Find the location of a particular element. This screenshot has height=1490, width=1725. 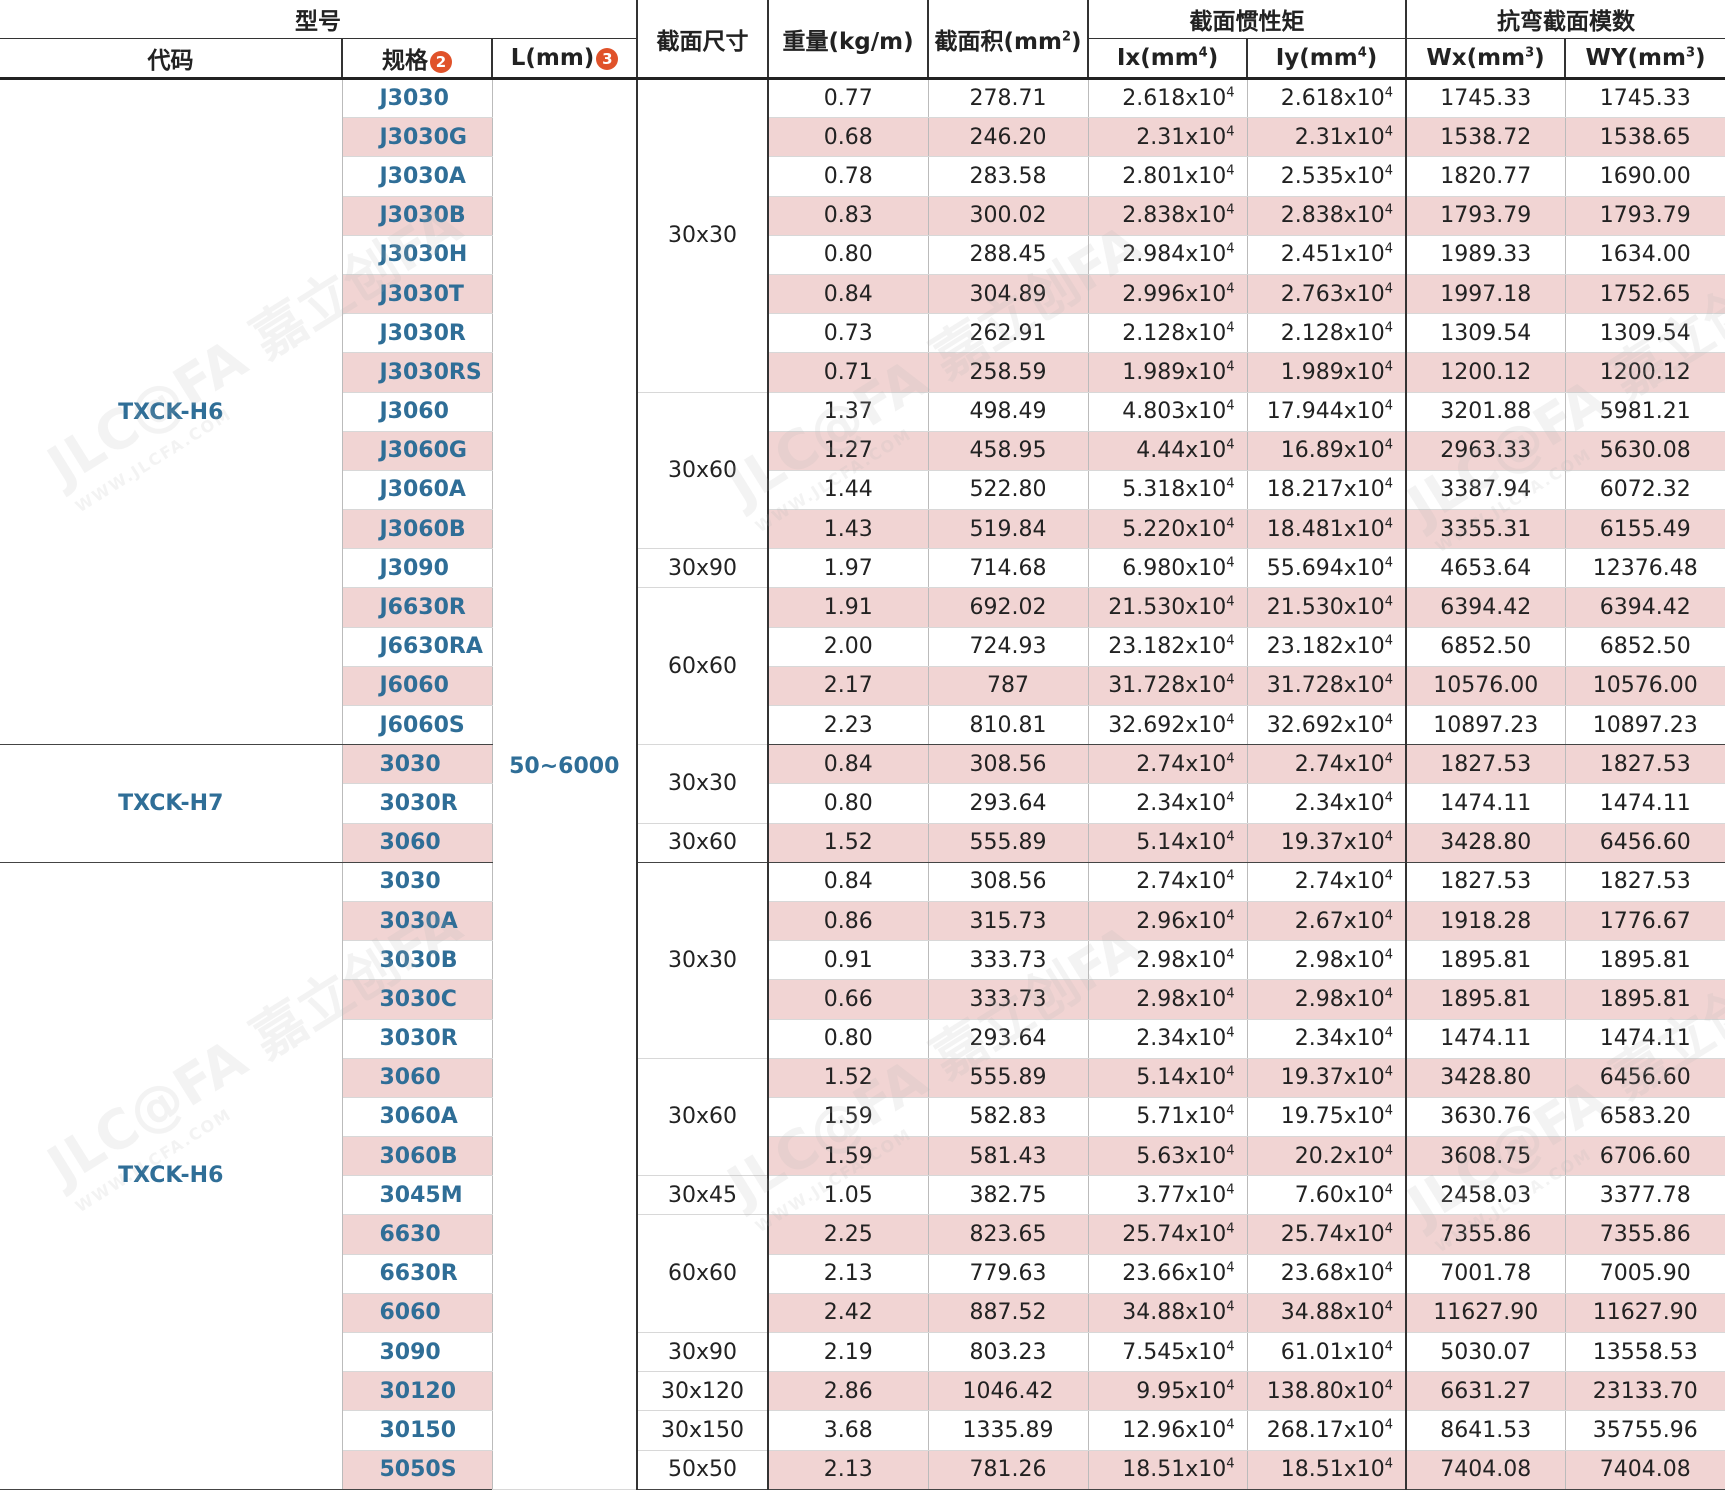

section-size: 30x90 is located at coordinates (703, 1352).